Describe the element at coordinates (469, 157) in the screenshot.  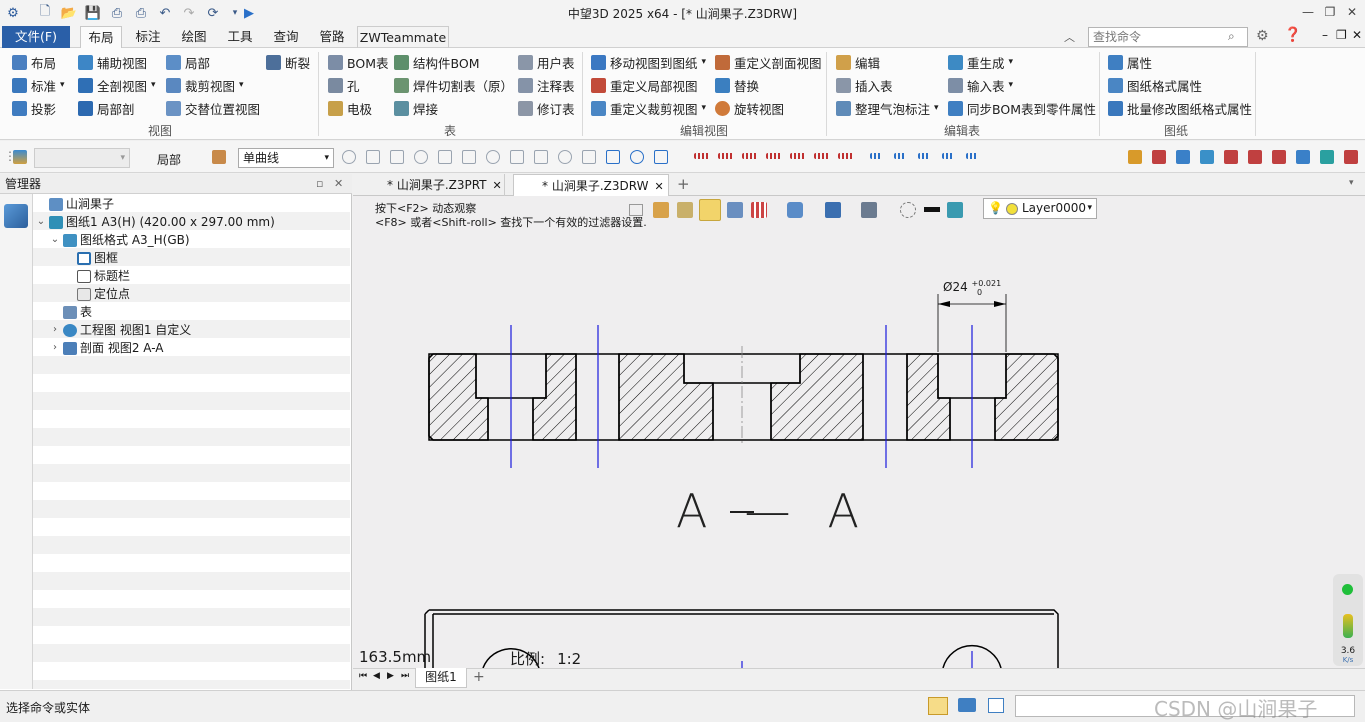
I see `circle-snap-icon` at that location.